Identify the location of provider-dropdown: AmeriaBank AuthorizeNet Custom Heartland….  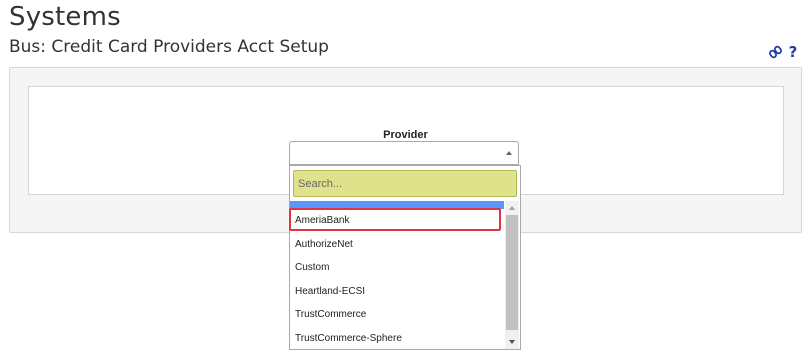
(405, 257).